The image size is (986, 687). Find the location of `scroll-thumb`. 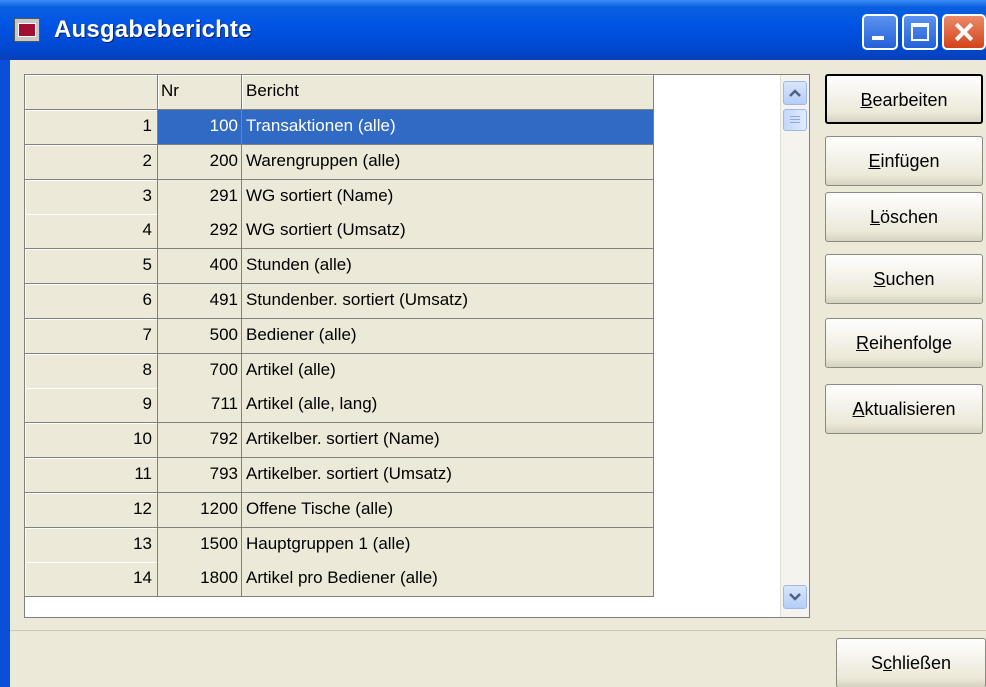

scroll-thumb is located at coordinates (795, 120).